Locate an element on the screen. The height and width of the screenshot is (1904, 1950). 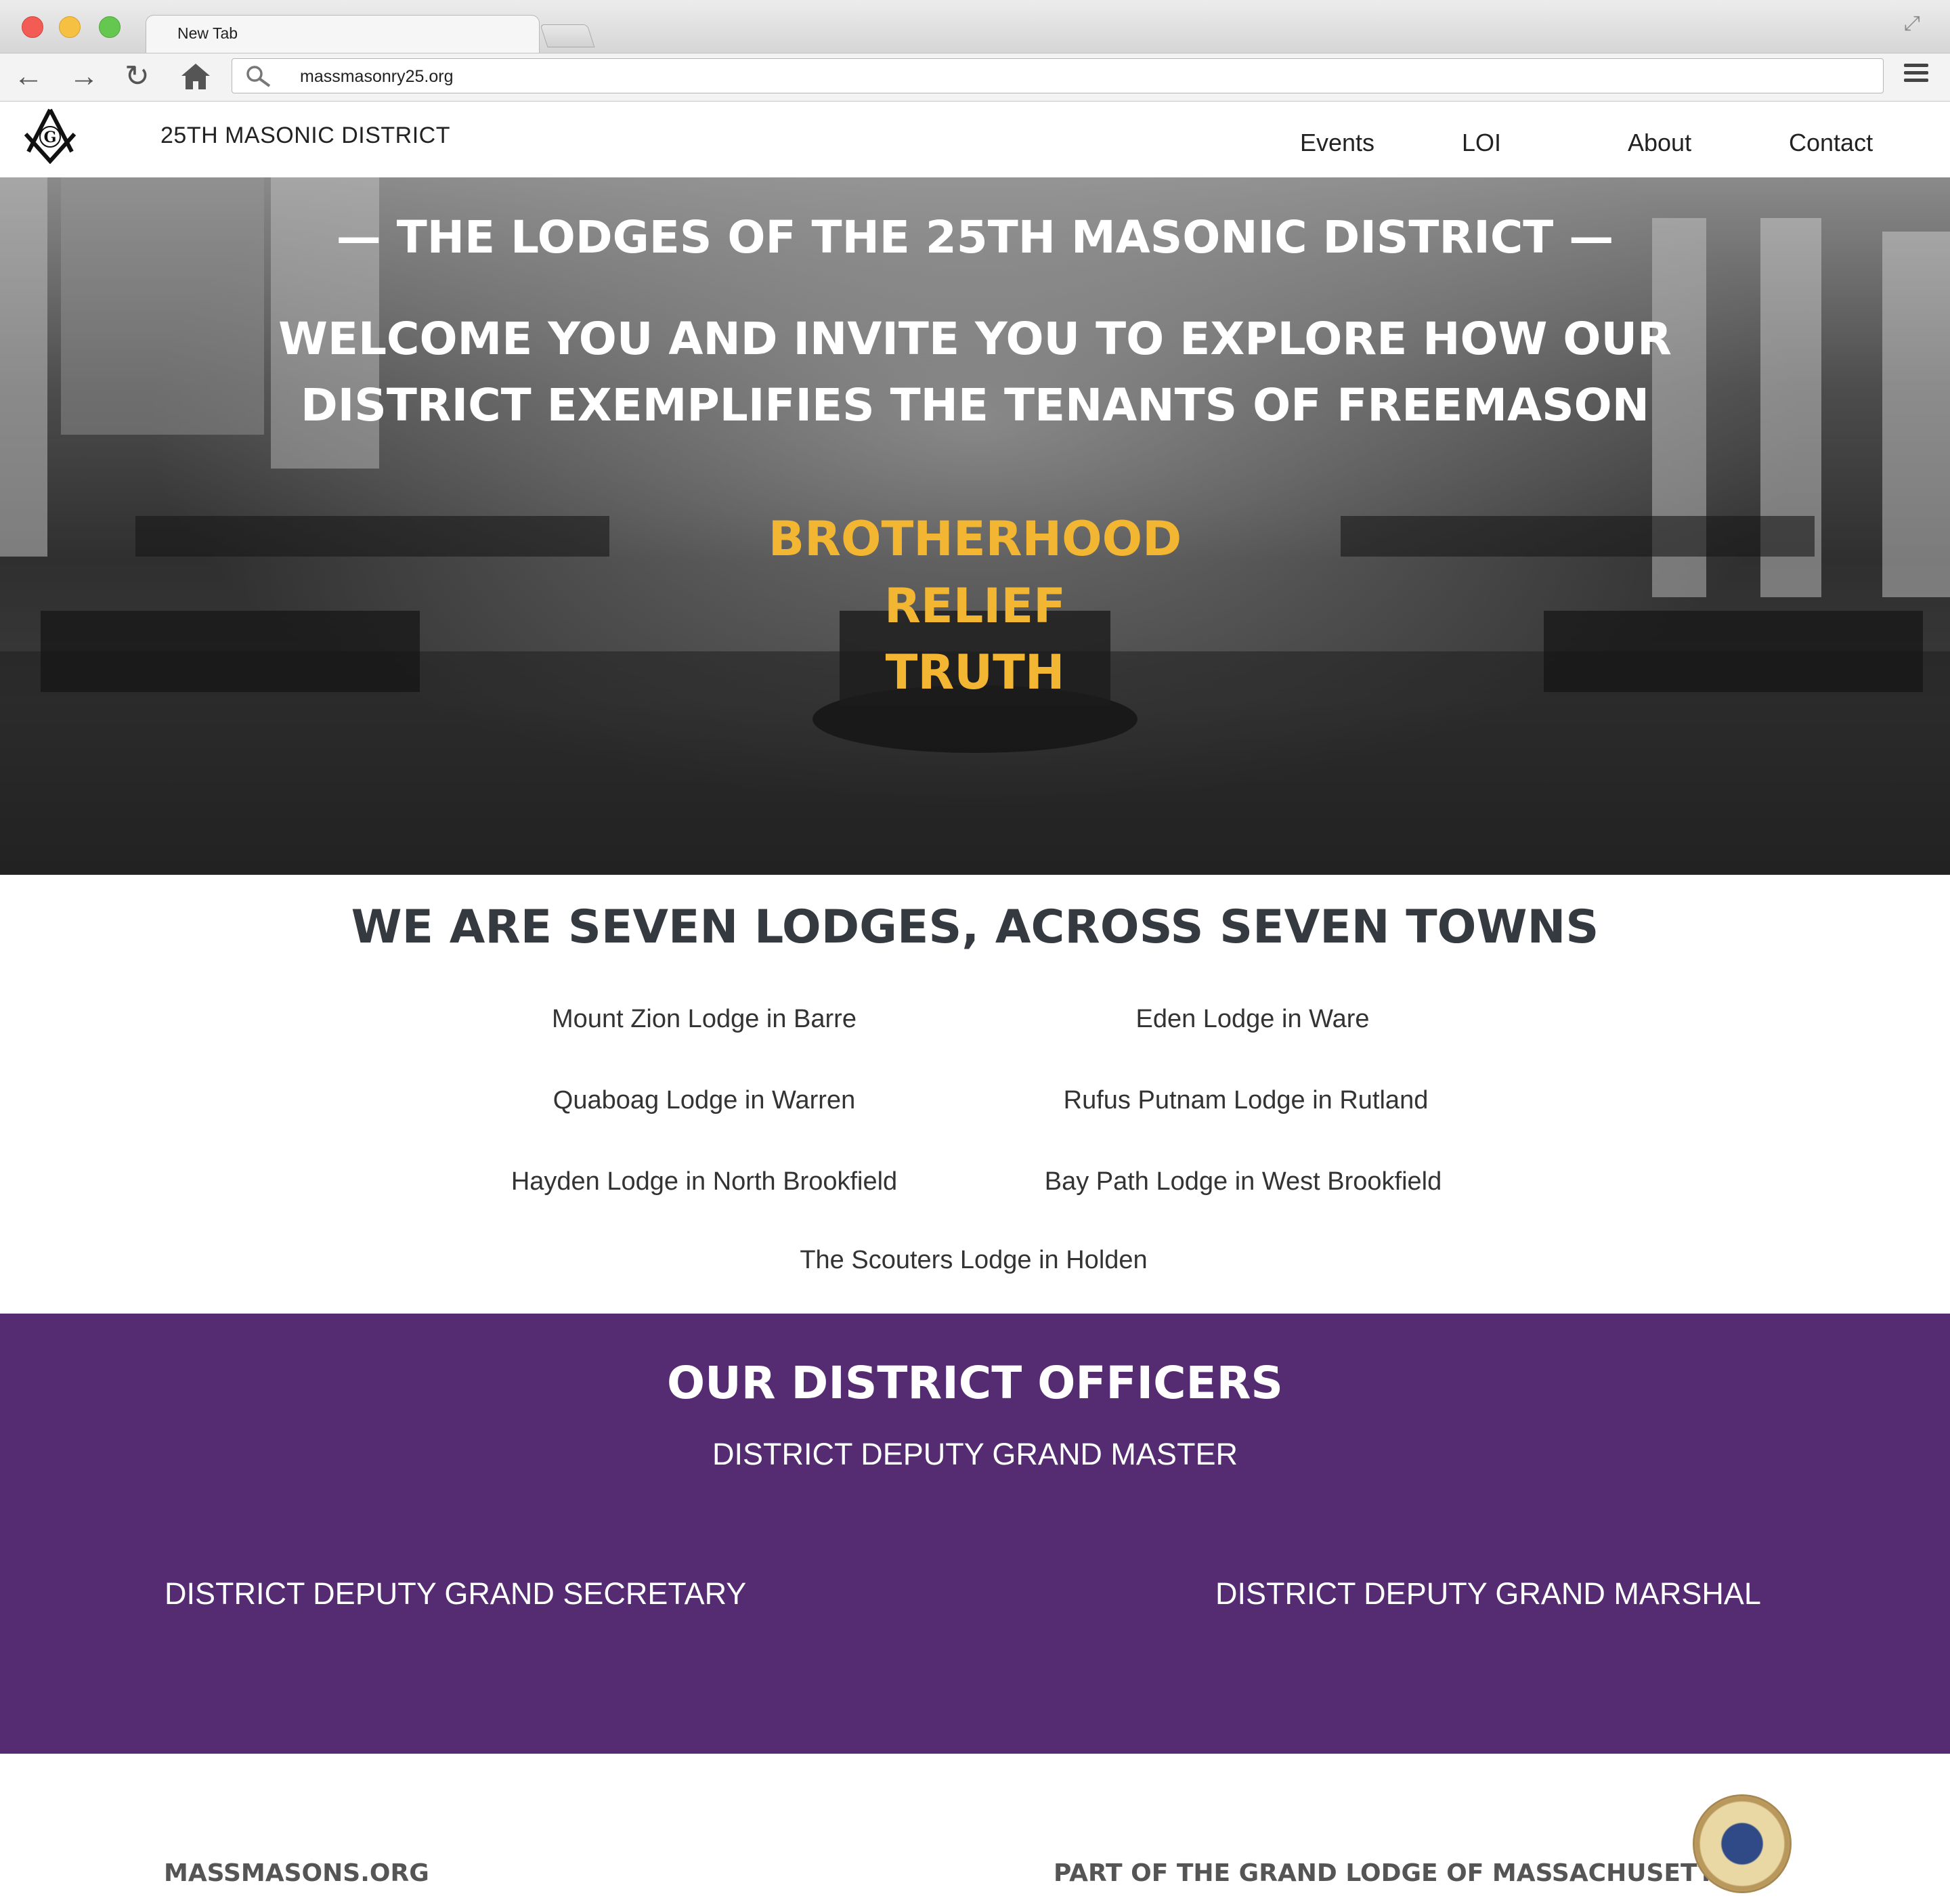
officer-grand-marshal: DISTRICT DEPUTY GRAND MARSHAL is located at coordinates (1488, 1594).